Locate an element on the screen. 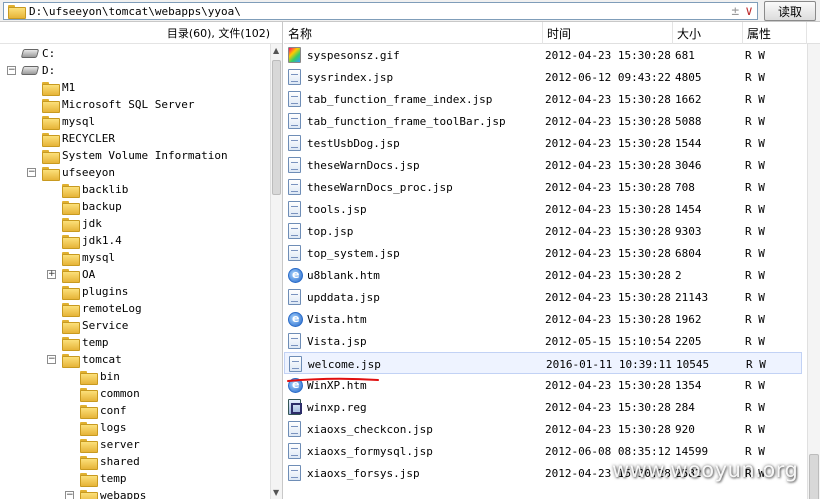 This screenshot has height=499, width=820. file-name: top_system.jsp is located at coordinates (353, 253).